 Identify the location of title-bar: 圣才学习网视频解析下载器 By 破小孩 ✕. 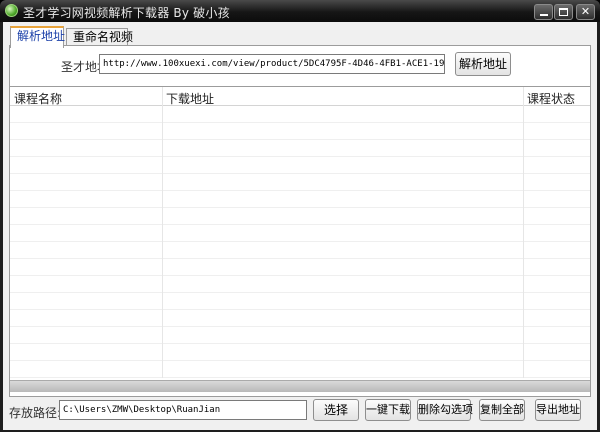
(300, 11).